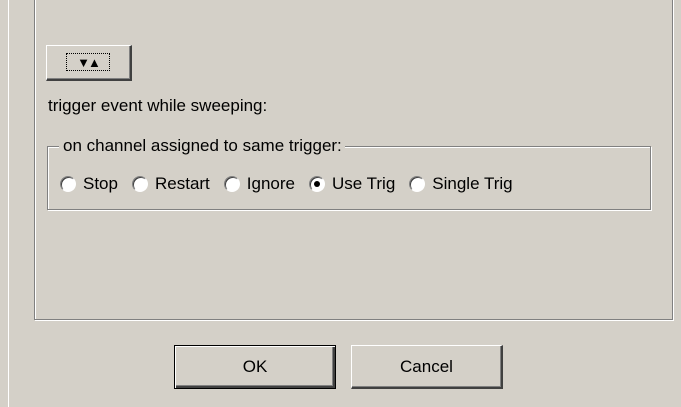 The image size is (681, 407). I want to click on radio-label-single-trig: Single Trig, so click(472, 183).